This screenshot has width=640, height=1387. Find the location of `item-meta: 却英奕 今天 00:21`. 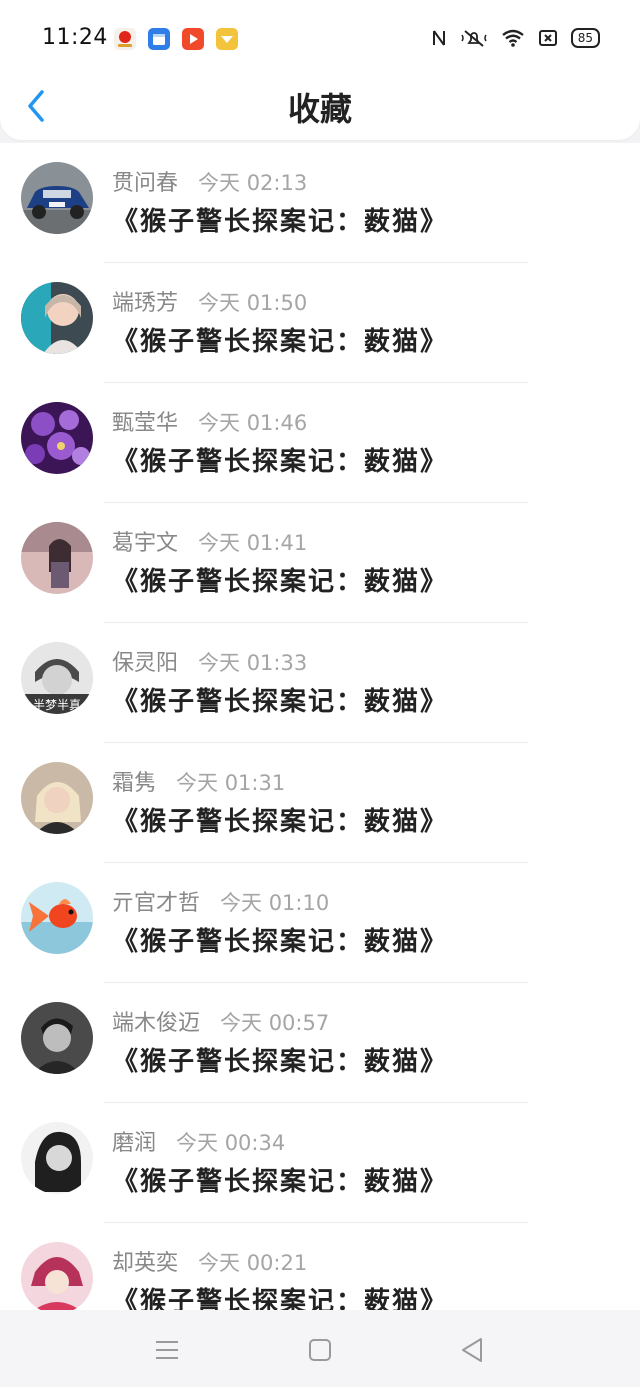

item-meta: 却英奕 今天 00:21 is located at coordinates (209, 1261).